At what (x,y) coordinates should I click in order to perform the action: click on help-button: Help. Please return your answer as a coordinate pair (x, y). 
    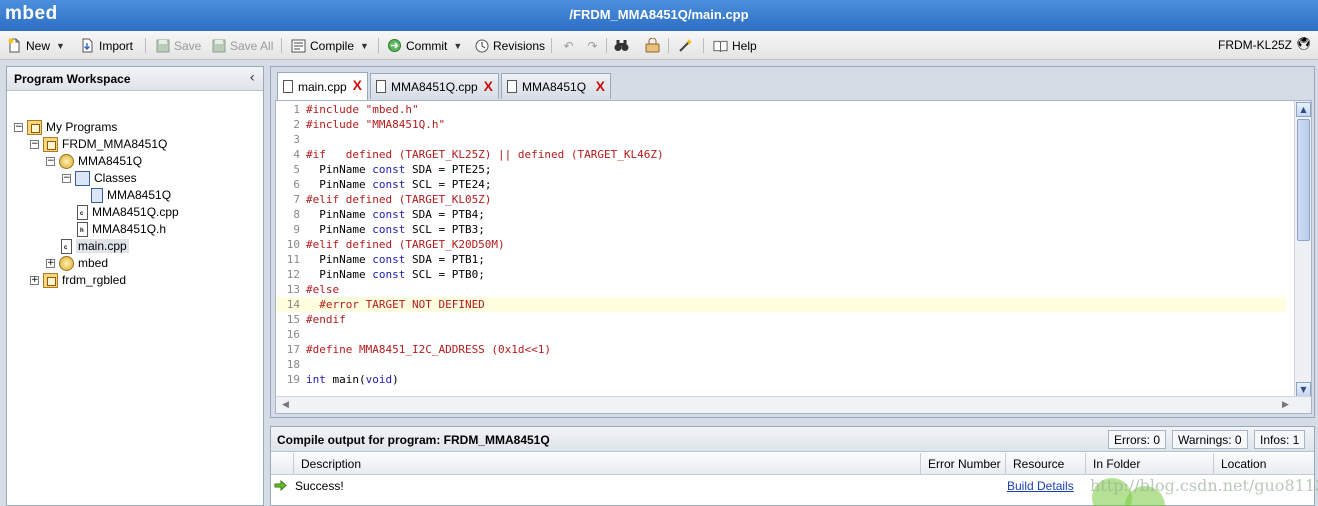
    Looking at the image, I should click on (735, 45).